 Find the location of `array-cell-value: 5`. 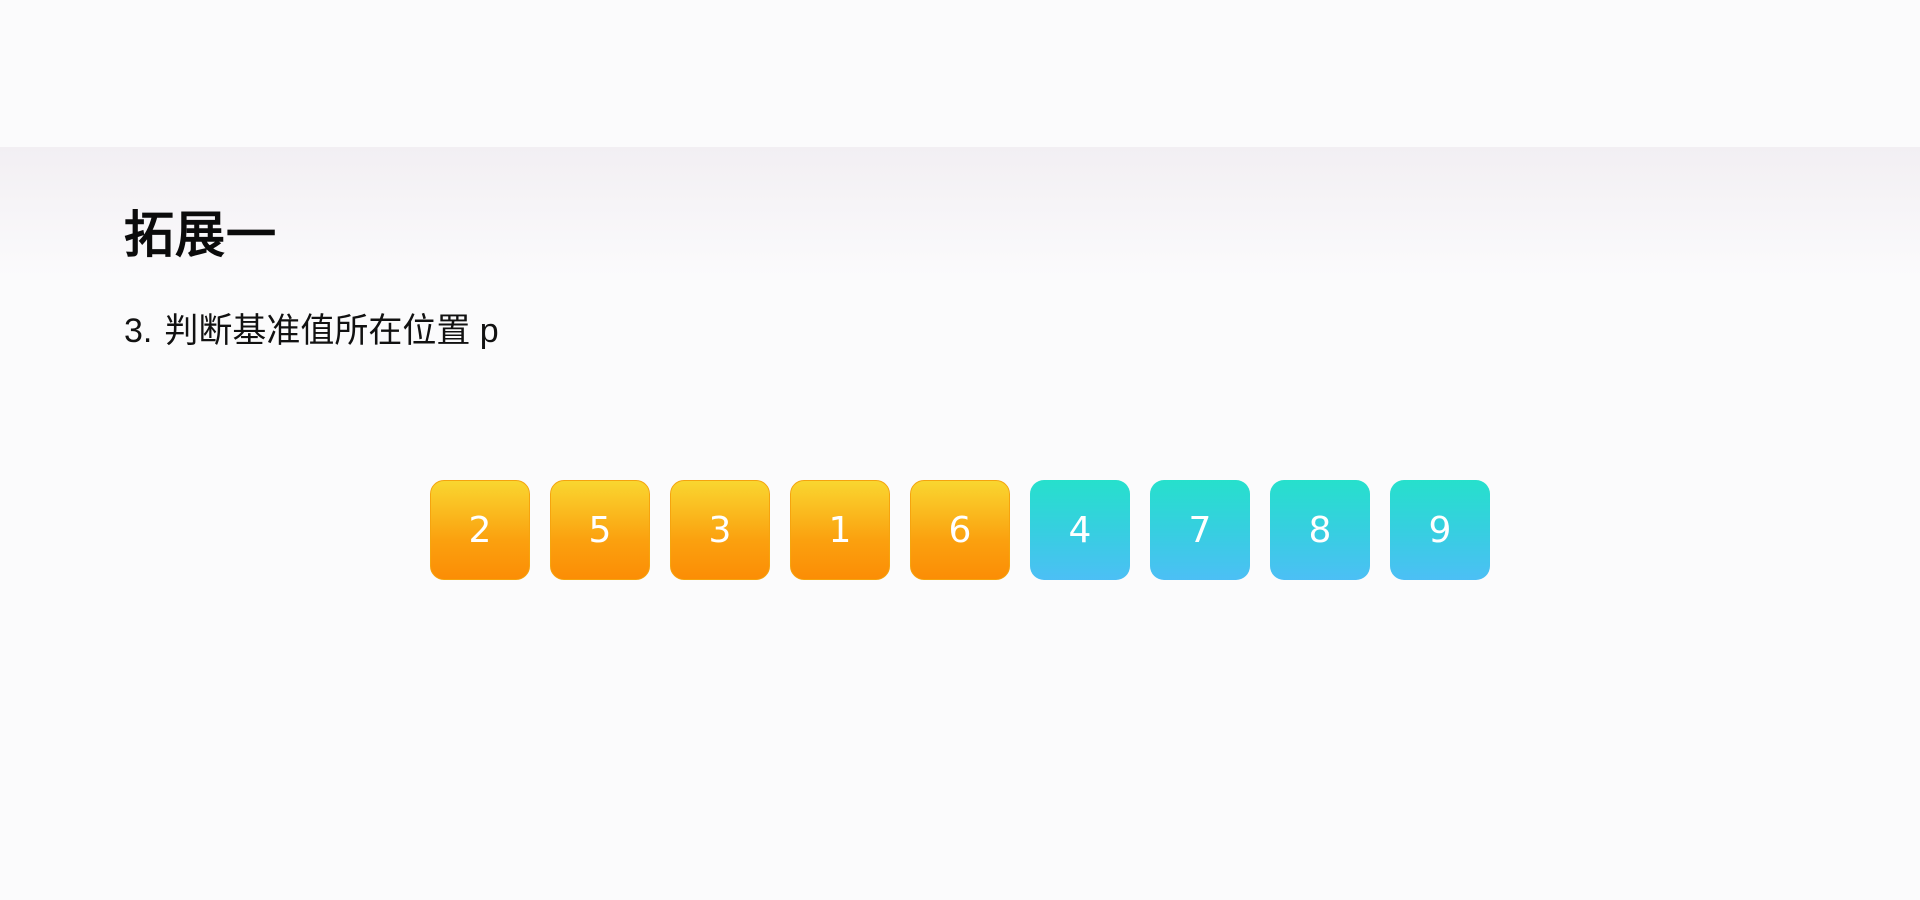

array-cell-value: 5 is located at coordinates (600, 530).